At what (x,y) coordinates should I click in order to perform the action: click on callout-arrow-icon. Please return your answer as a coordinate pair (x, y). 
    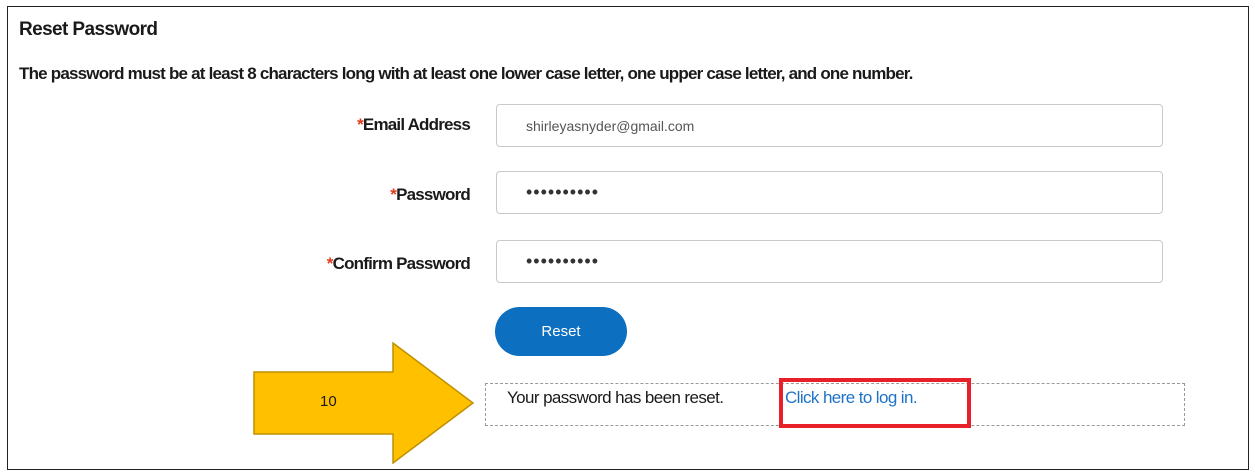
    Looking at the image, I should click on (364, 403).